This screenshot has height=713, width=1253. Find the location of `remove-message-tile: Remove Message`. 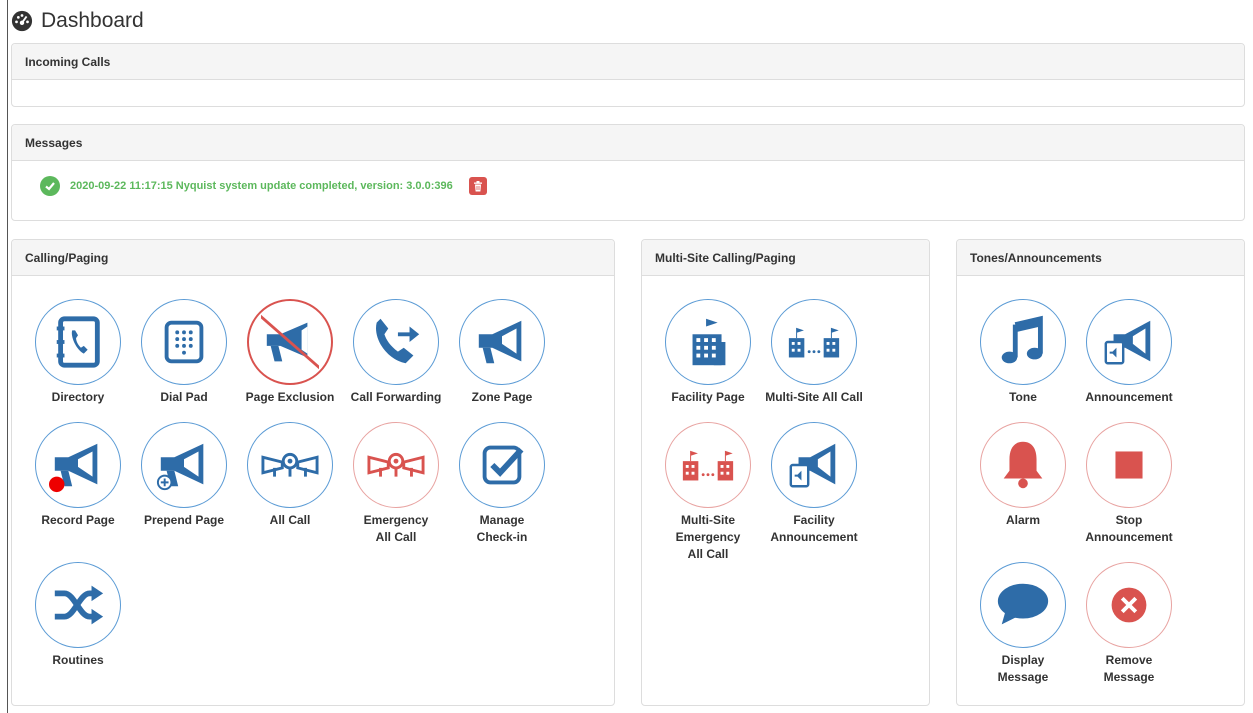

remove-message-tile: Remove Message is located at coordinates (1129, 624).